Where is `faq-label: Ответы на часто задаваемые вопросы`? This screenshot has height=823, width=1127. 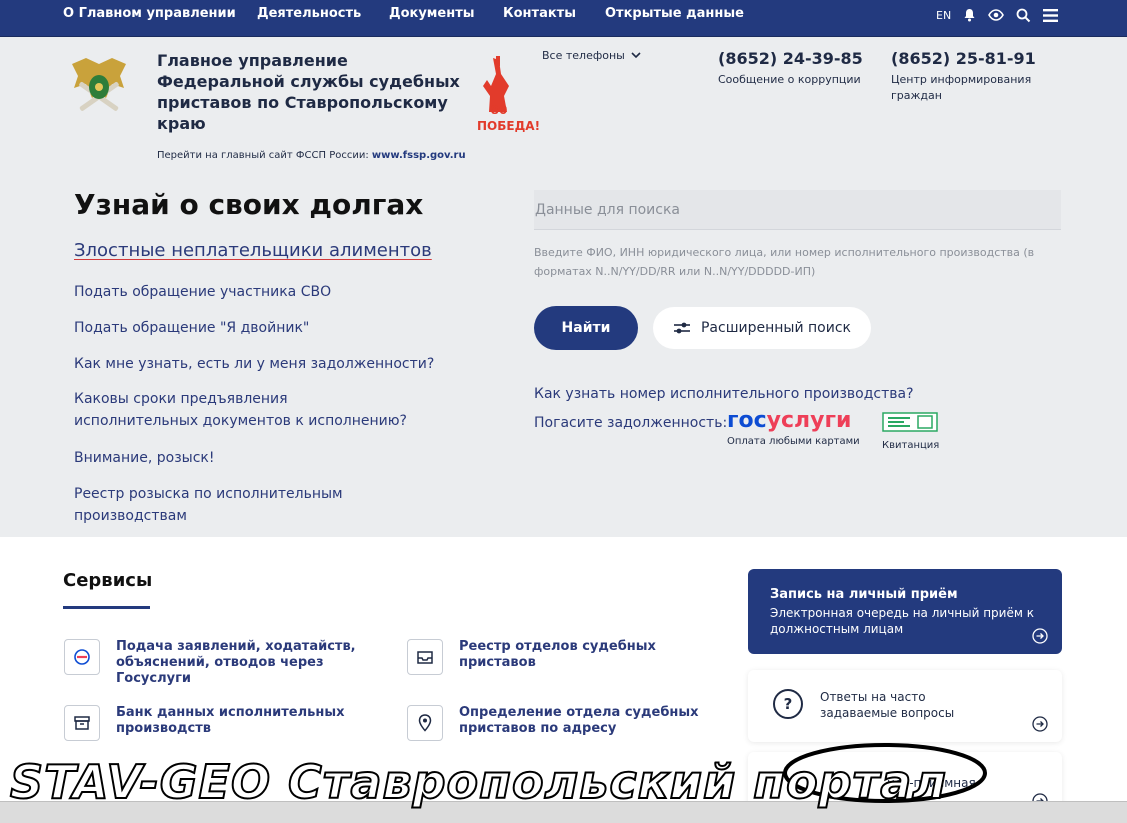 faq-label: Ответы на часто задаваемые вопросы is located at coordinates (887, 705).